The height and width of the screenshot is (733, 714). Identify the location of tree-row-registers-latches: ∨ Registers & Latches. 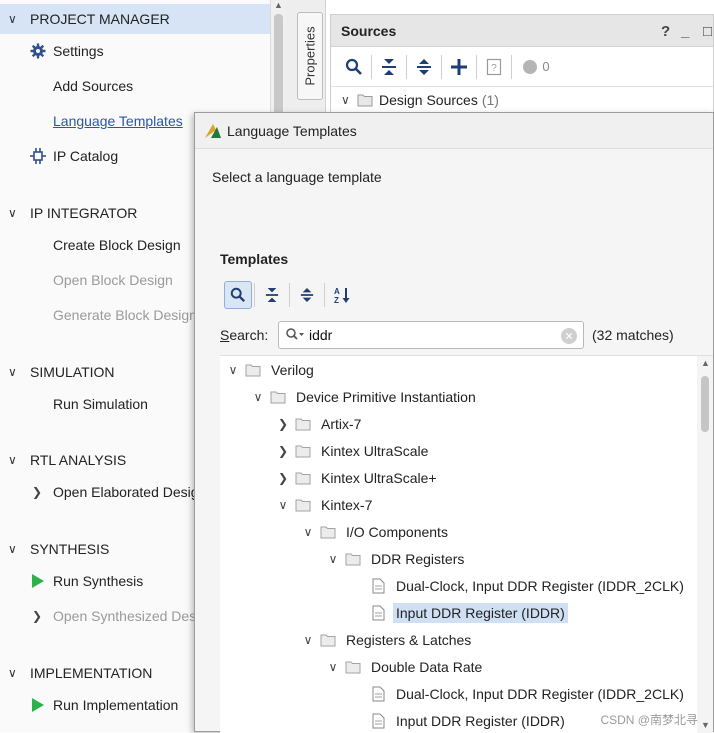
(387, 639).